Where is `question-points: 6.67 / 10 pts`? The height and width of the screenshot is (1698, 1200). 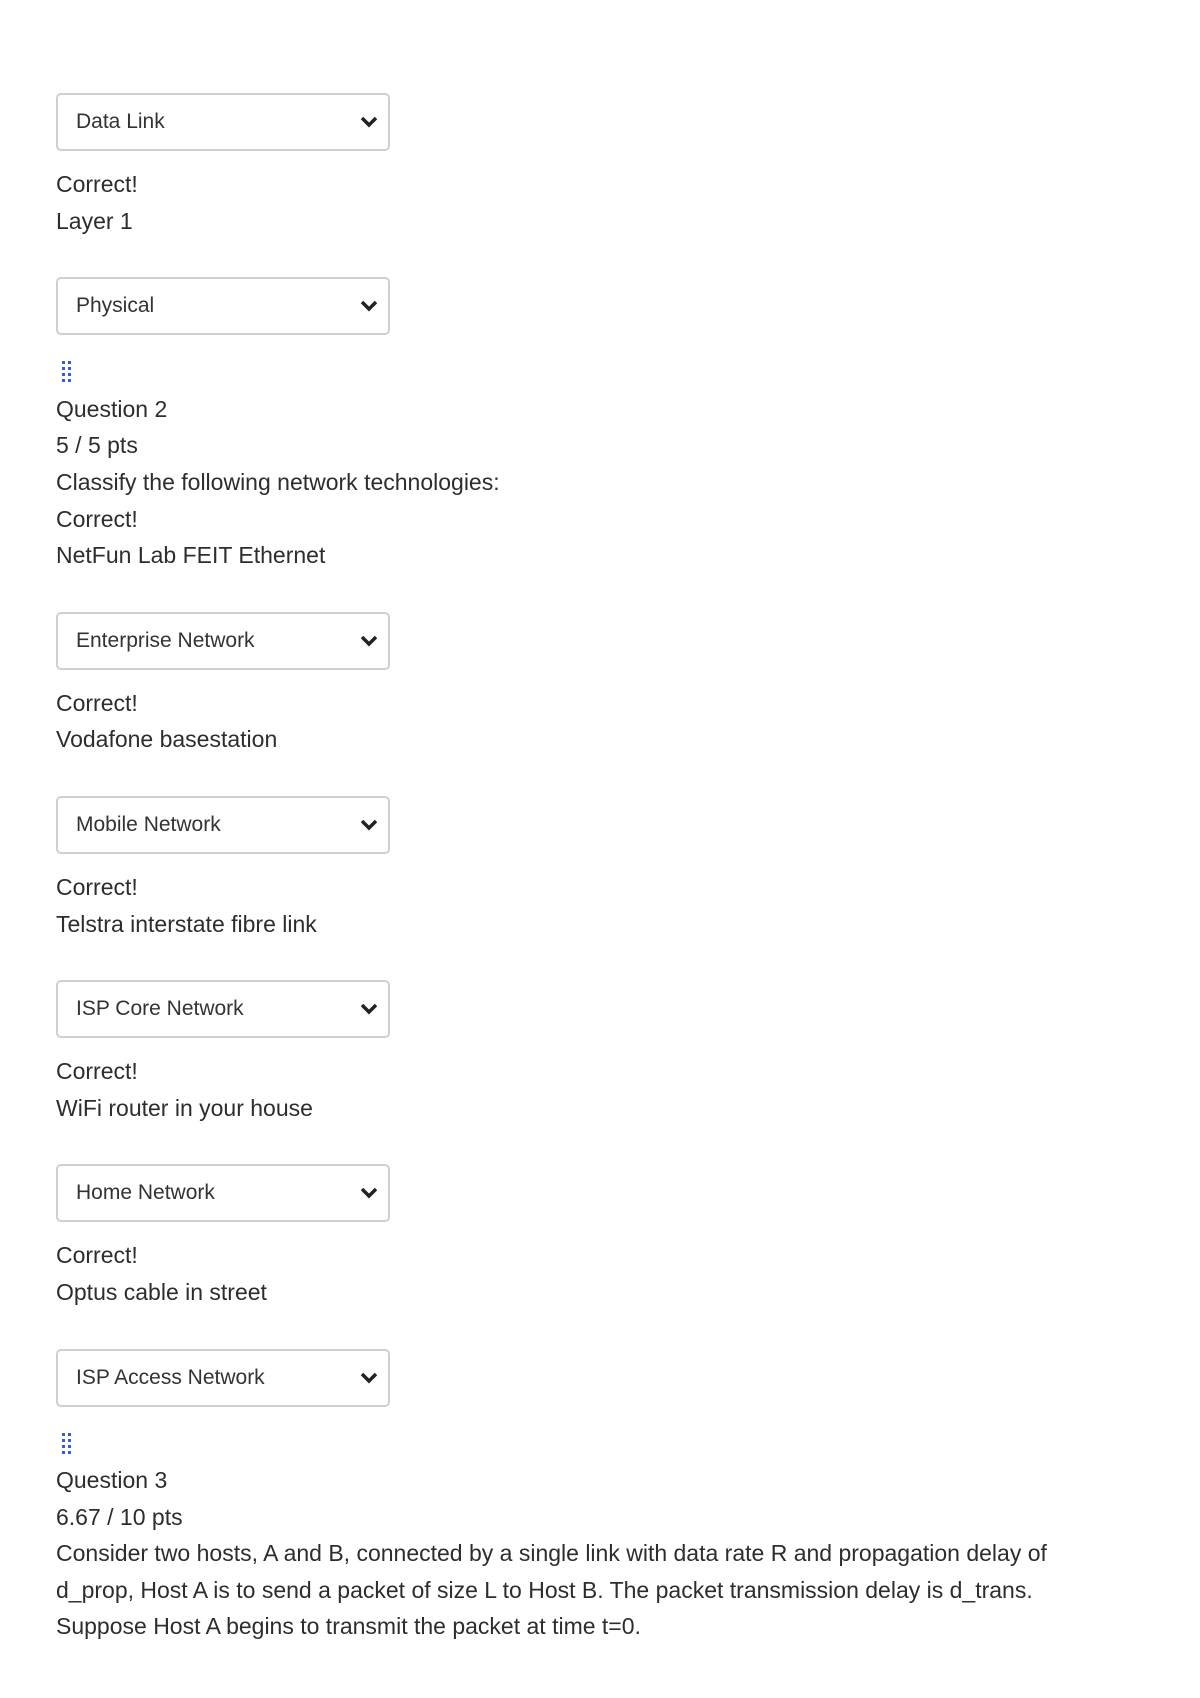
question-points: 6.67 / 10 pts is located at coordinates (119, 1516).